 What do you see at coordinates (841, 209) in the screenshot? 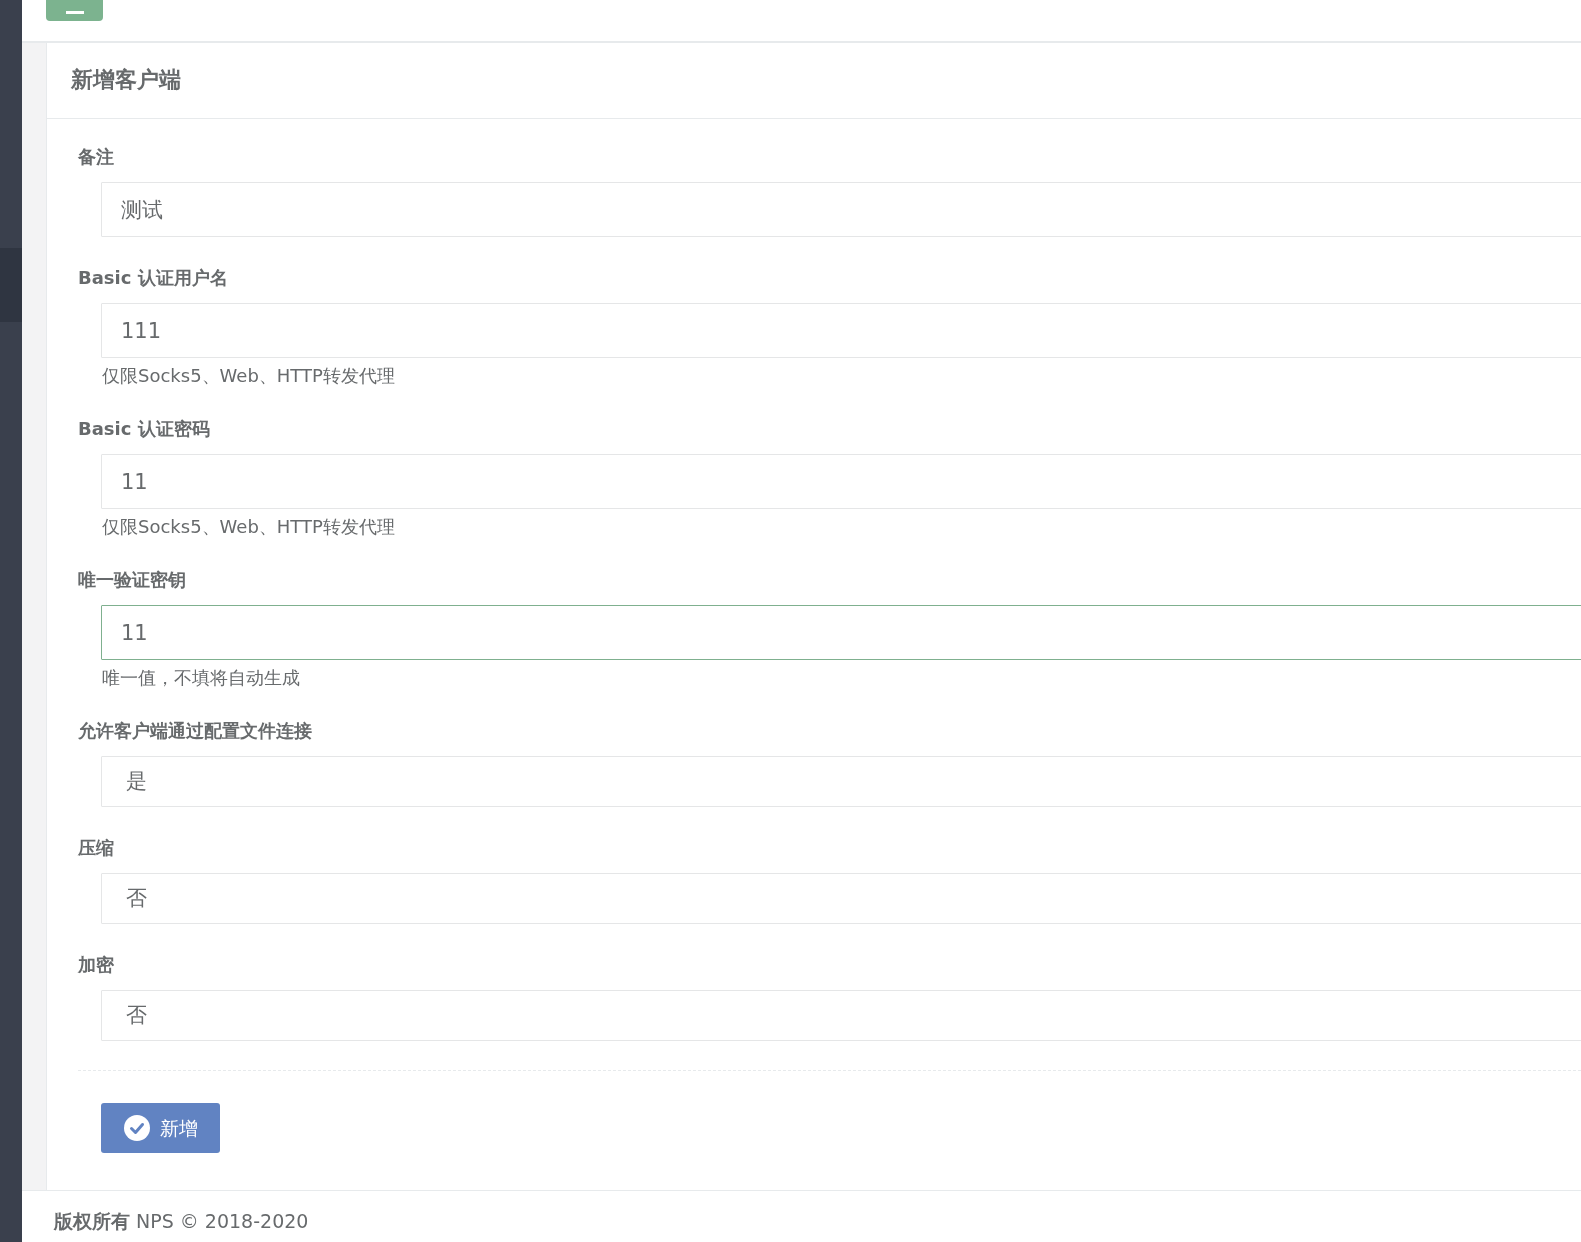
I see `input-field: 测试` at bounding box center [841, 209].